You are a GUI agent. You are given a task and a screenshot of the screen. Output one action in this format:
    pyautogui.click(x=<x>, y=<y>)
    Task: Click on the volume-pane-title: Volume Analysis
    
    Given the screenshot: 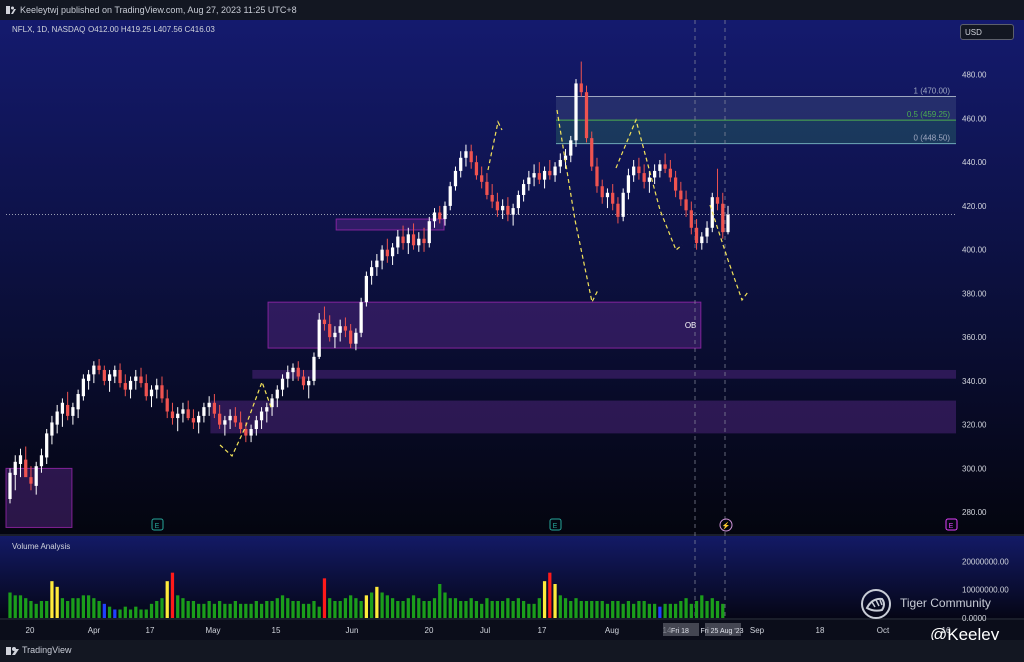 What is the action you would take?
    pyautogui.click(x=41, y=546)
    